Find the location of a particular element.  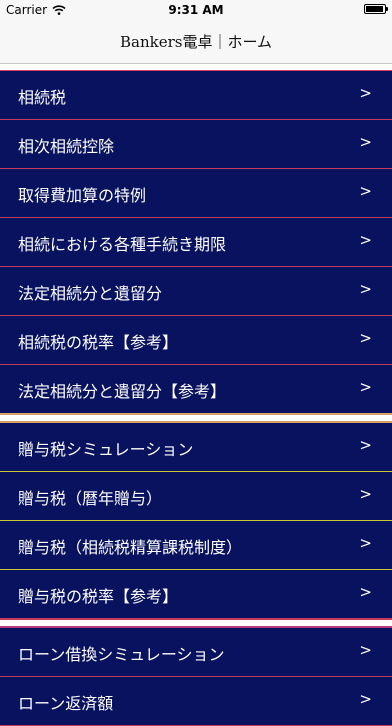

menu-item-acquisition-cost-special: 取得費加算の特例 > is located at coordinates (196, 193).